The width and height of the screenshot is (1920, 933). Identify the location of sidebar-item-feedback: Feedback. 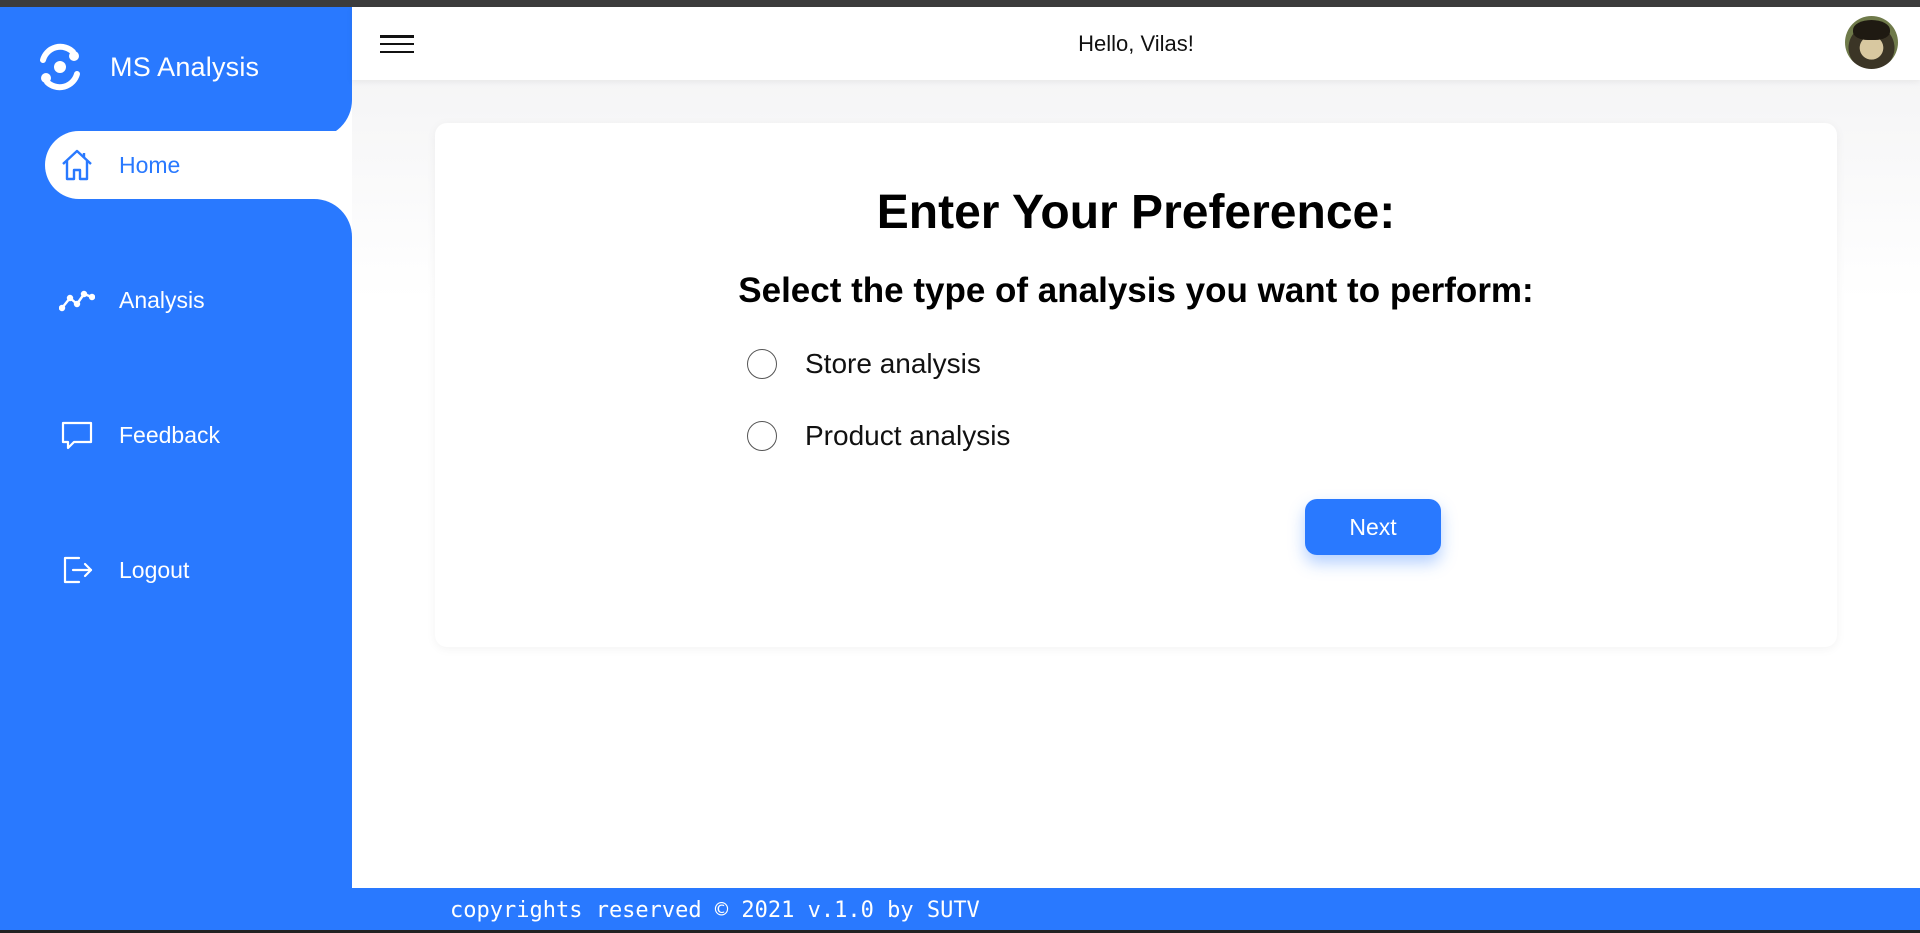
(198, 435).